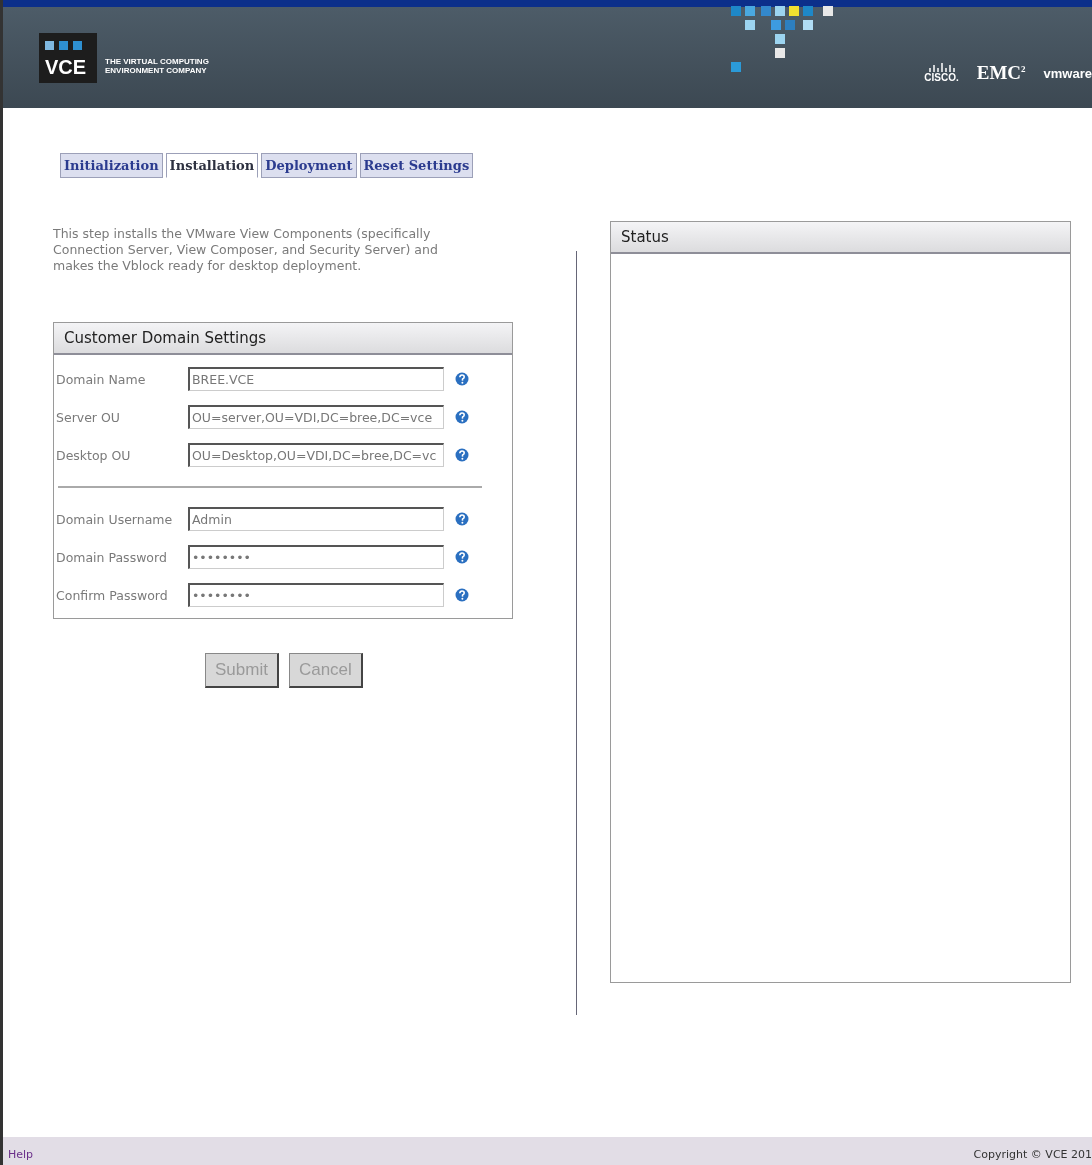 The height and width of the screenshot is (1165, 1092). I want to click on tab: Initialization, so click(111, 165).